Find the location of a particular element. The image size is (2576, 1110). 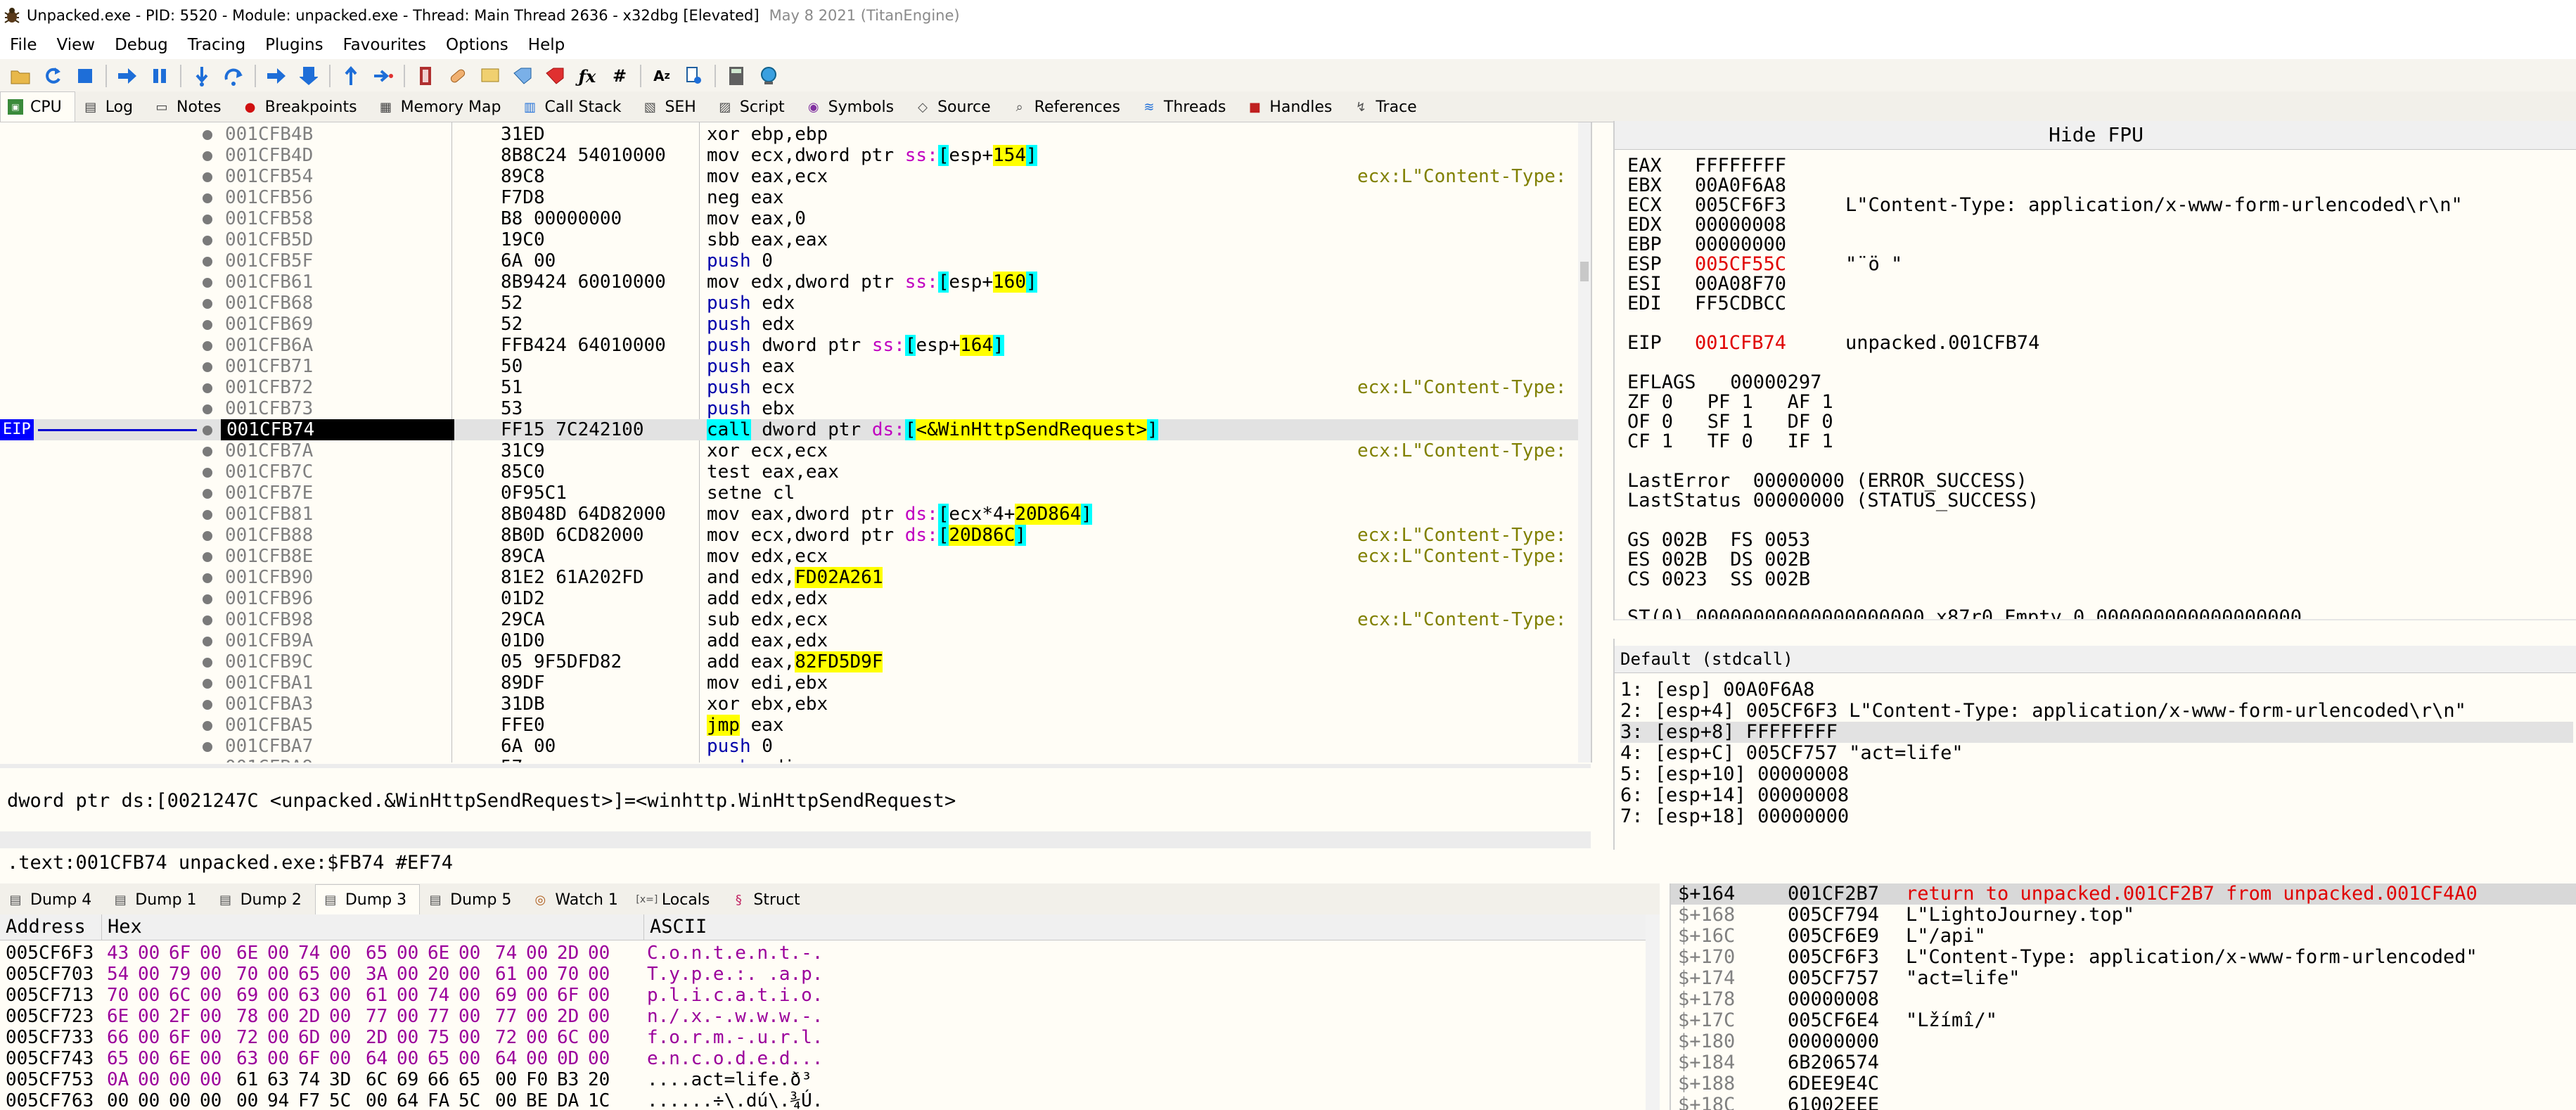

dump-header-hex: Hex is located at coordinates (373, 927).